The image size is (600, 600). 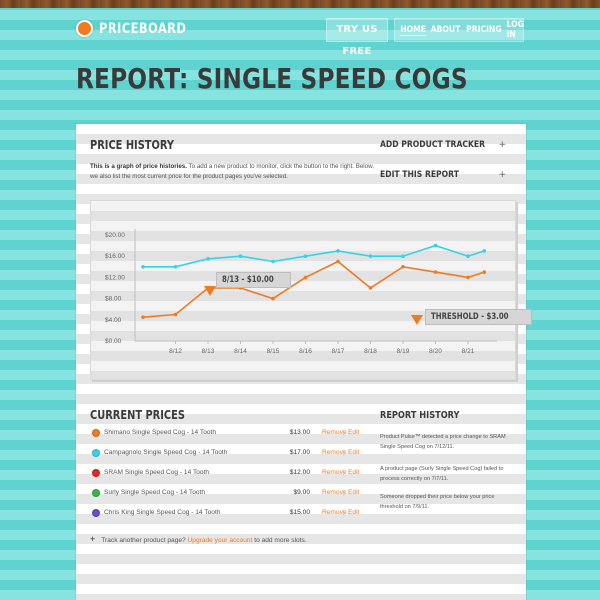 What do you see at coordinates (446, 30) in the screenshot?
I see `nav-about: ABOUT` at bounding box center [446, 30].